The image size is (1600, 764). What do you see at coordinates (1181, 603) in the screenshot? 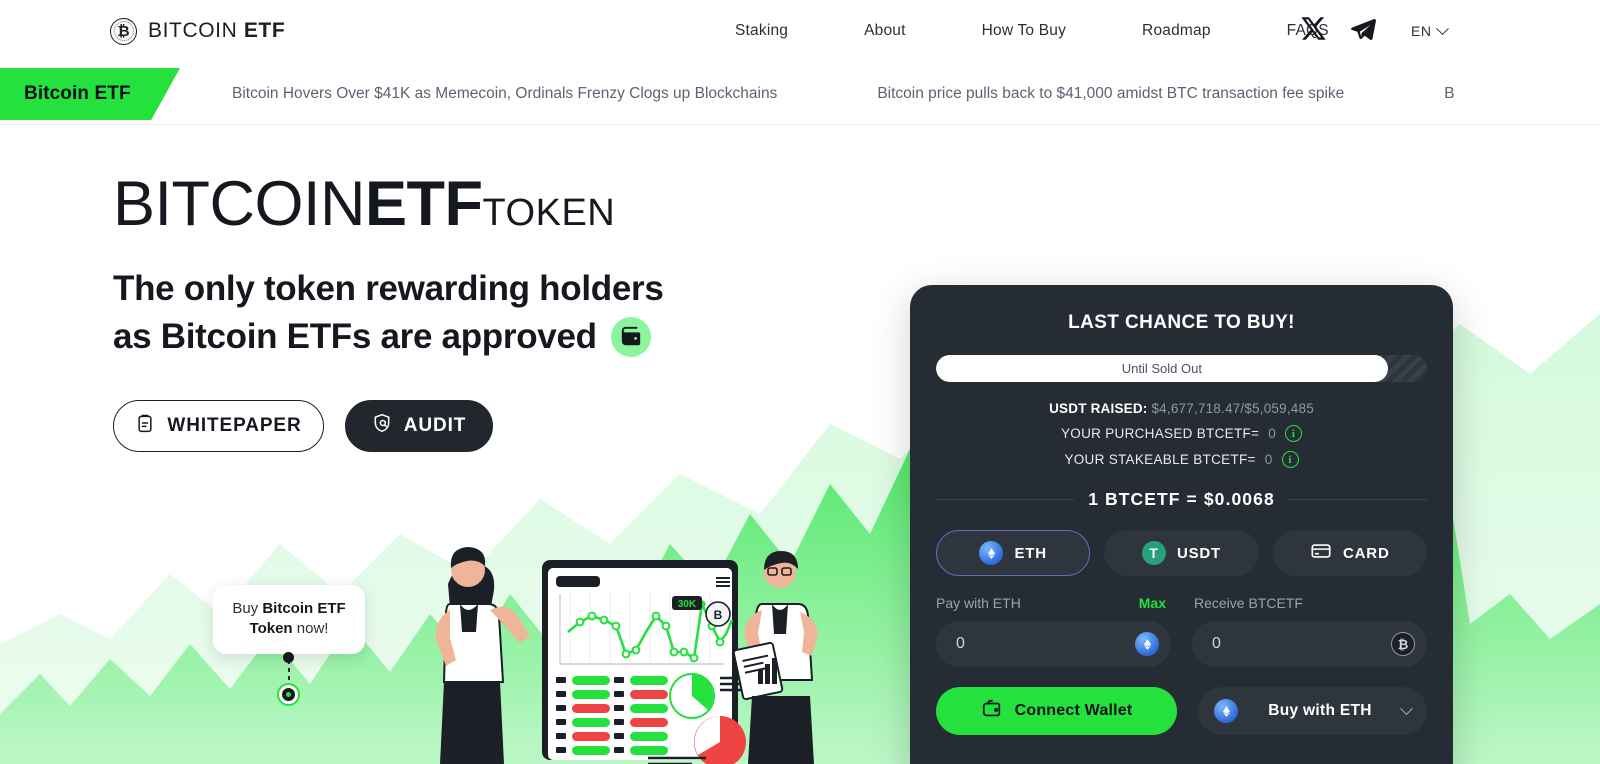
I see `field-labels-row: Pay with ETH Max Receive BTCETF` at bounding box center [1181, 603].